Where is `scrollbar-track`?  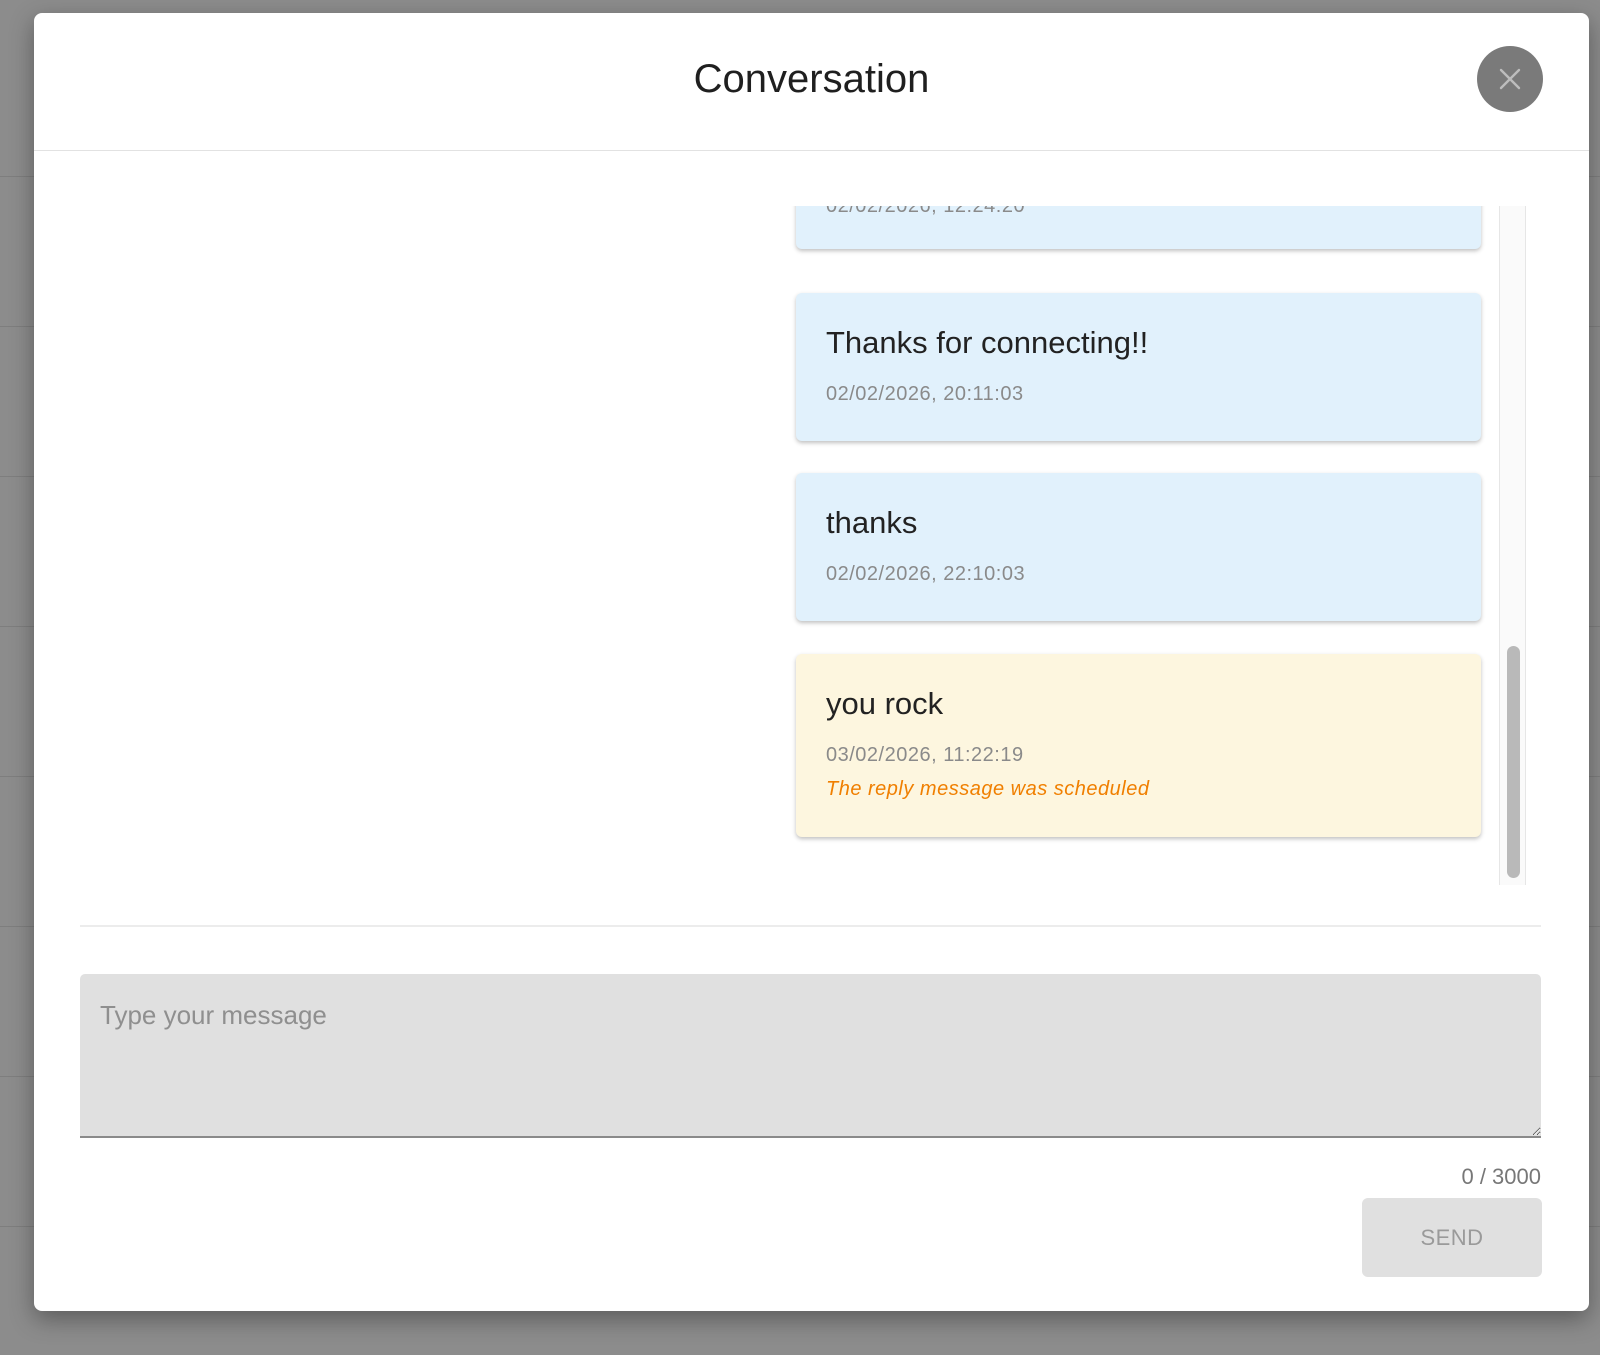
scrollbar-track is located at coordinates (1512, 545).